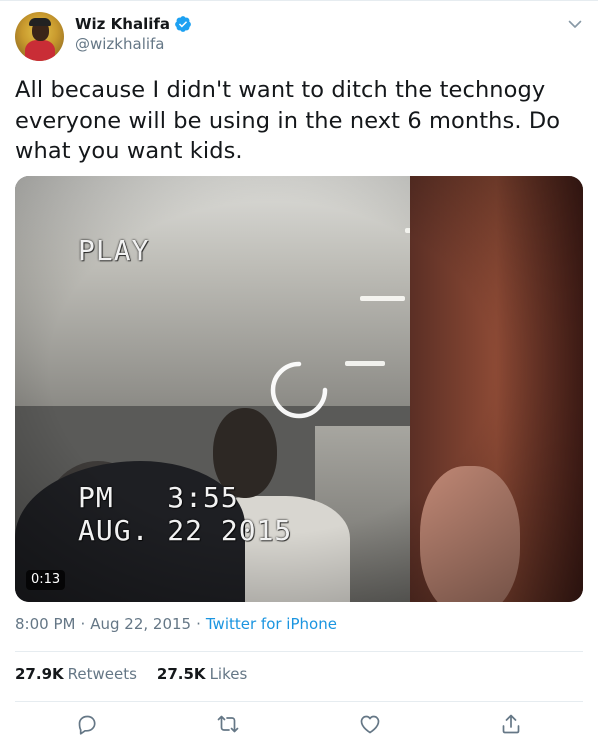  I want to click on avatar, so click(39, 36).